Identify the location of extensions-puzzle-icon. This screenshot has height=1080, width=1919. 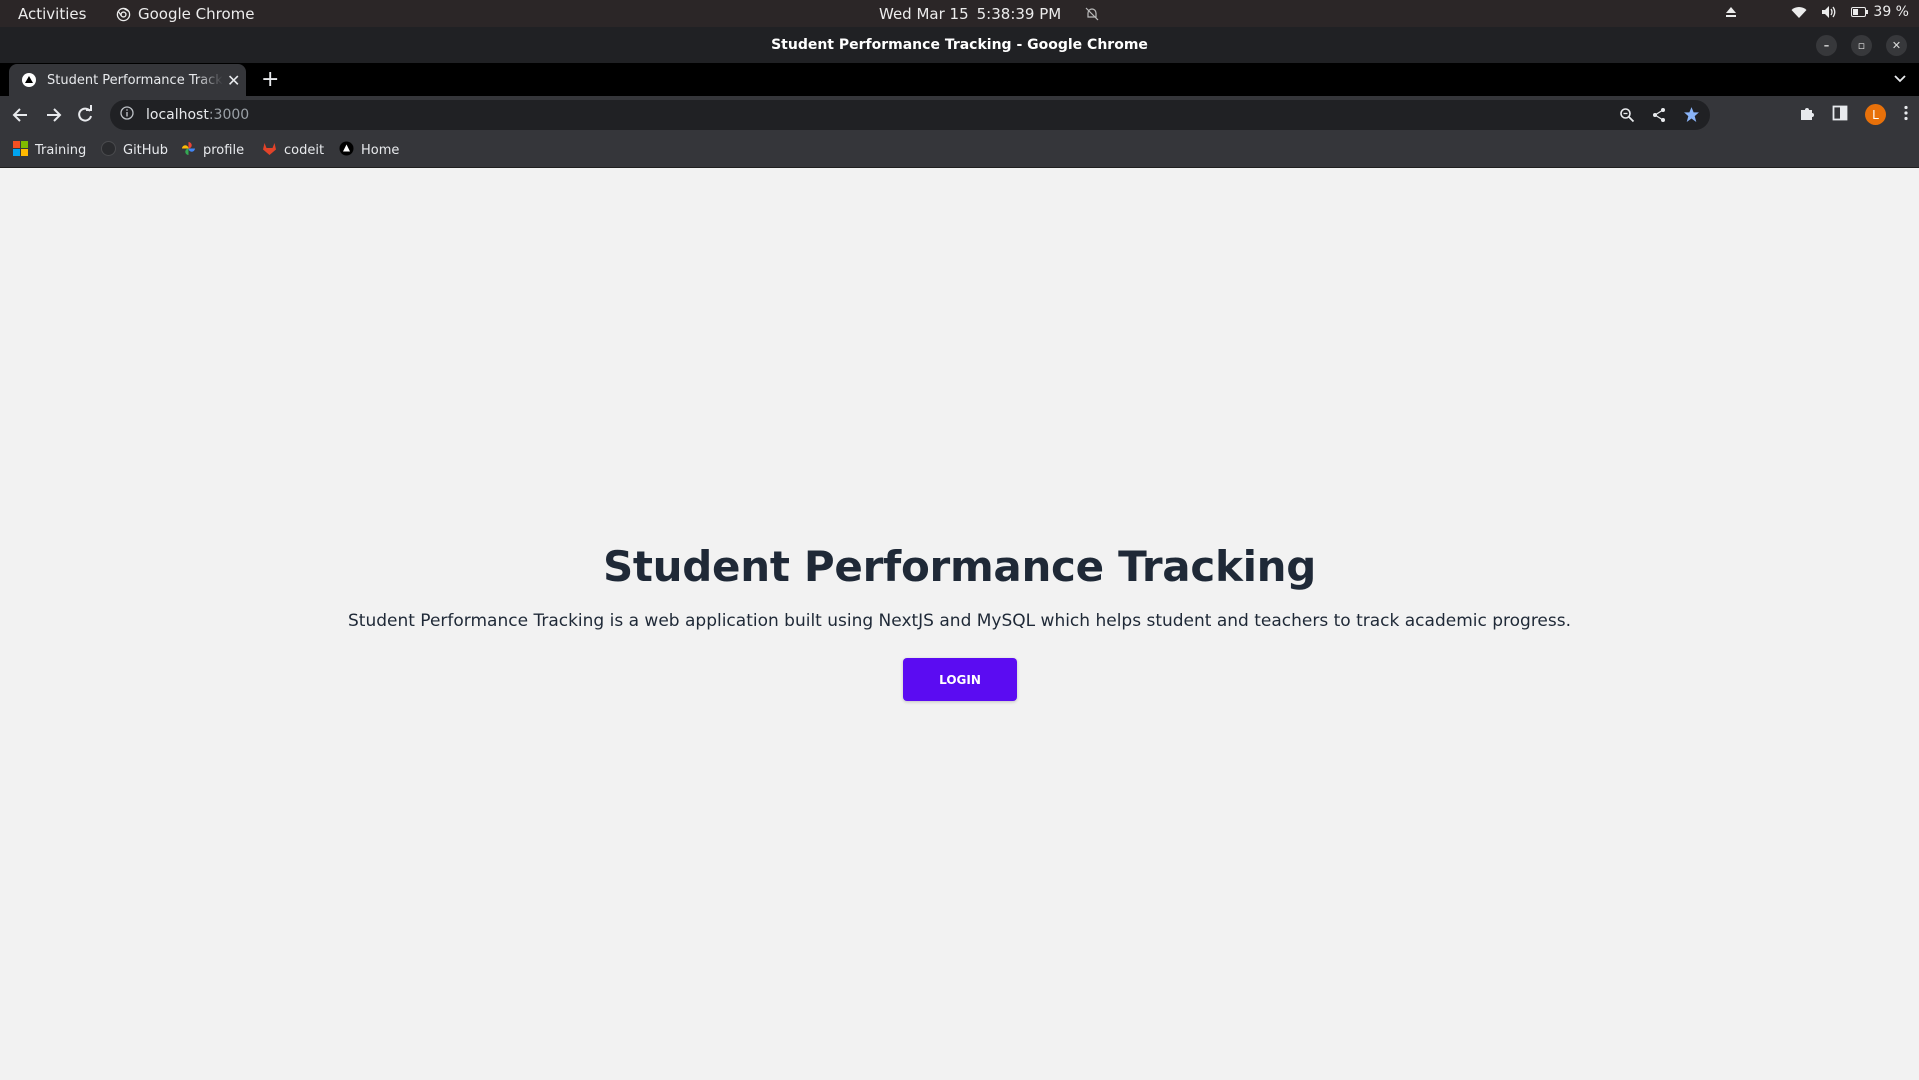
(1807, 115).